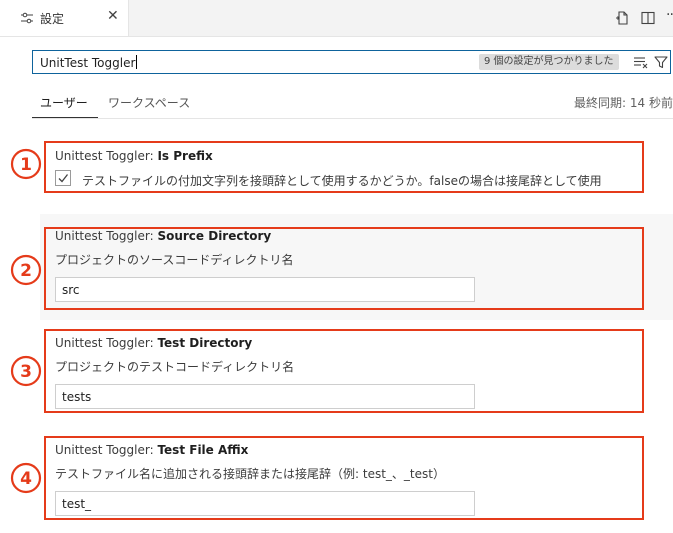 Image resolution: width=673 pixels, height=533 pixels. I want to click on setting-name: Source Directory, so click(214, 236).